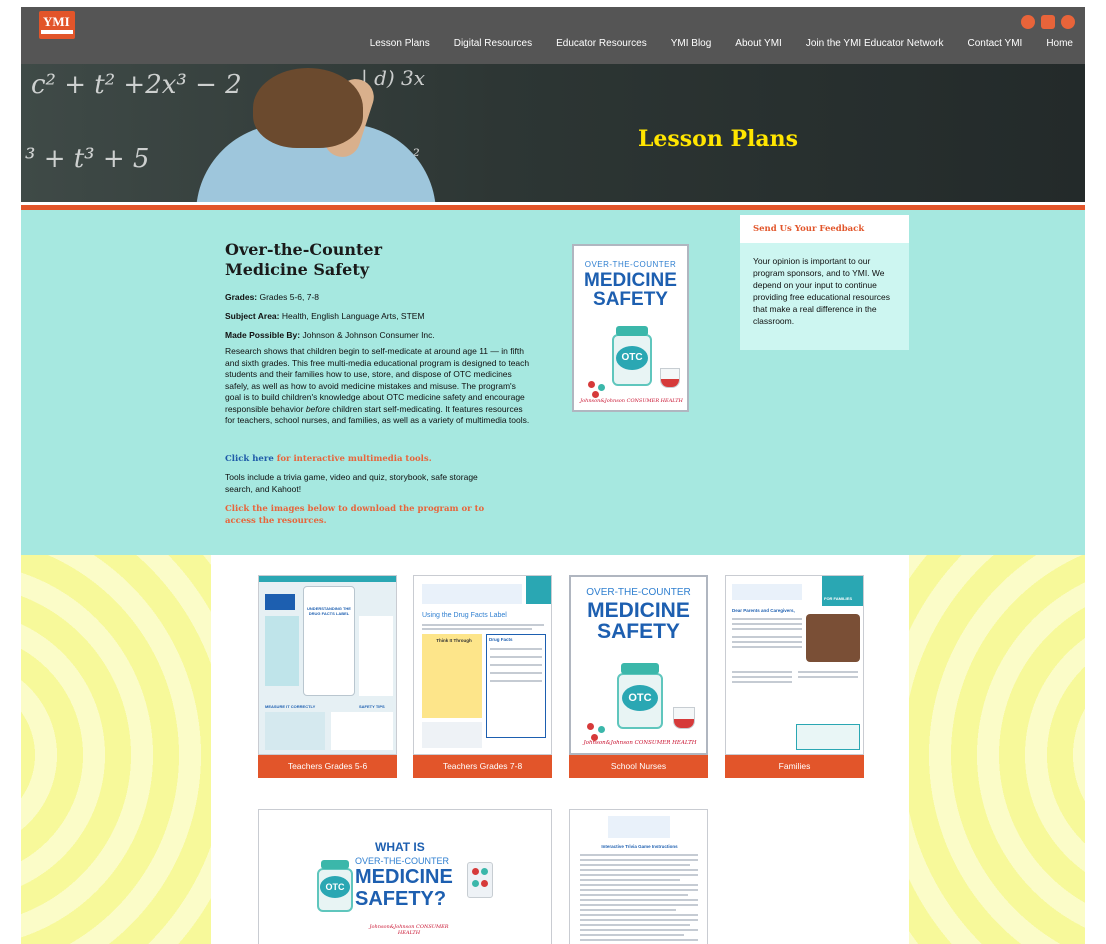  Describe the element at coordinates (638, 876) in the screenshot. I see `trivia-instructions-thumbnail: Interactive Trivia Game Instructions` at that location.